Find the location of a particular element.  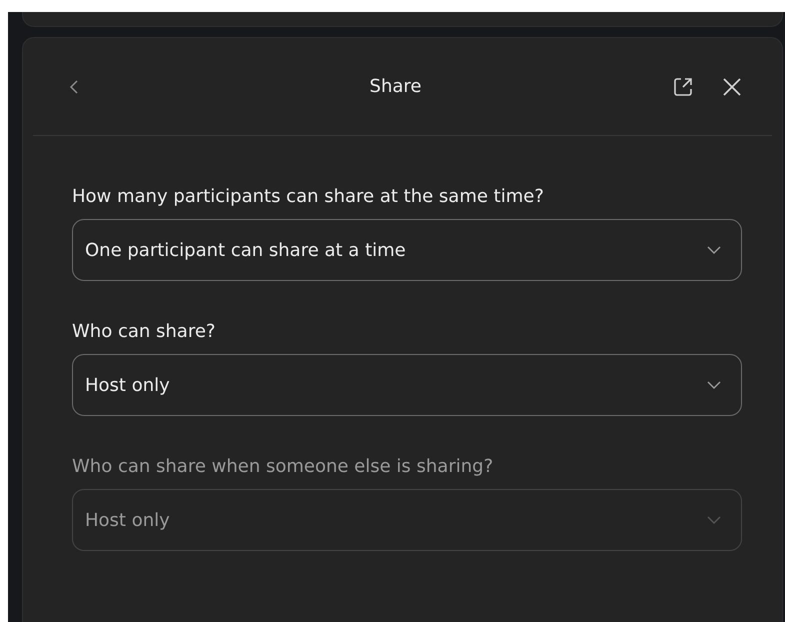

back-icon is located at coordinates (74, 86).